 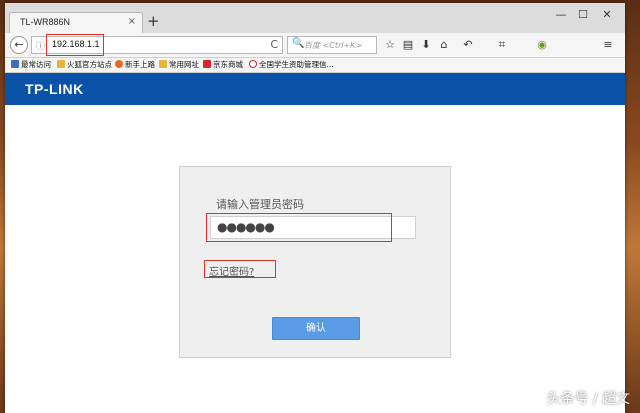 I want to click on undo-icon: ↶, so click(x=468, y=45).